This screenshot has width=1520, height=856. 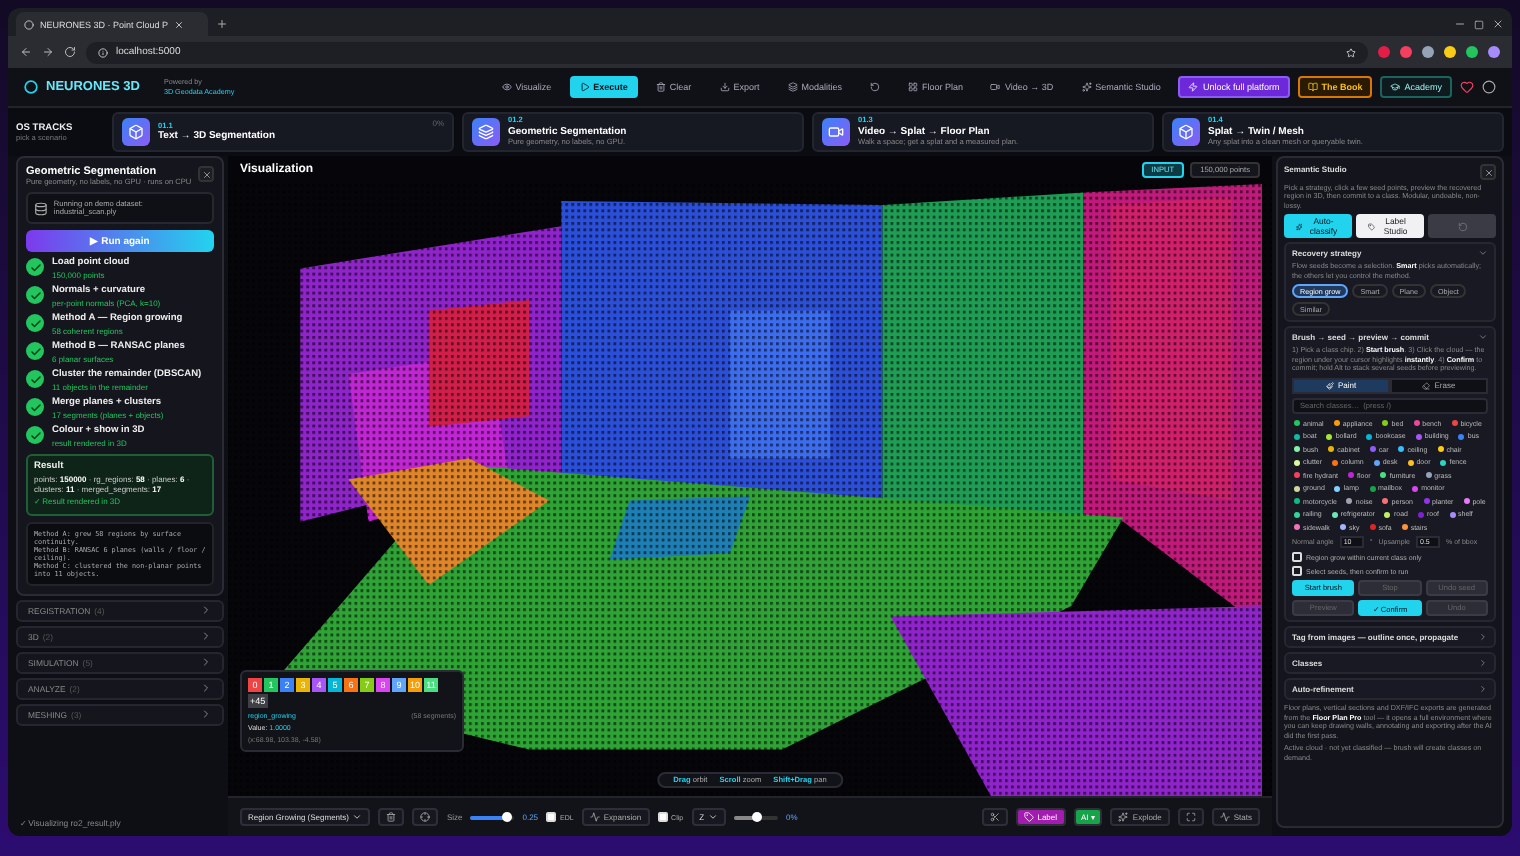 What do you see at coordinates (1351, 52) in the screenshot?
I see `star-icon` at bounding box center [1351, 52].